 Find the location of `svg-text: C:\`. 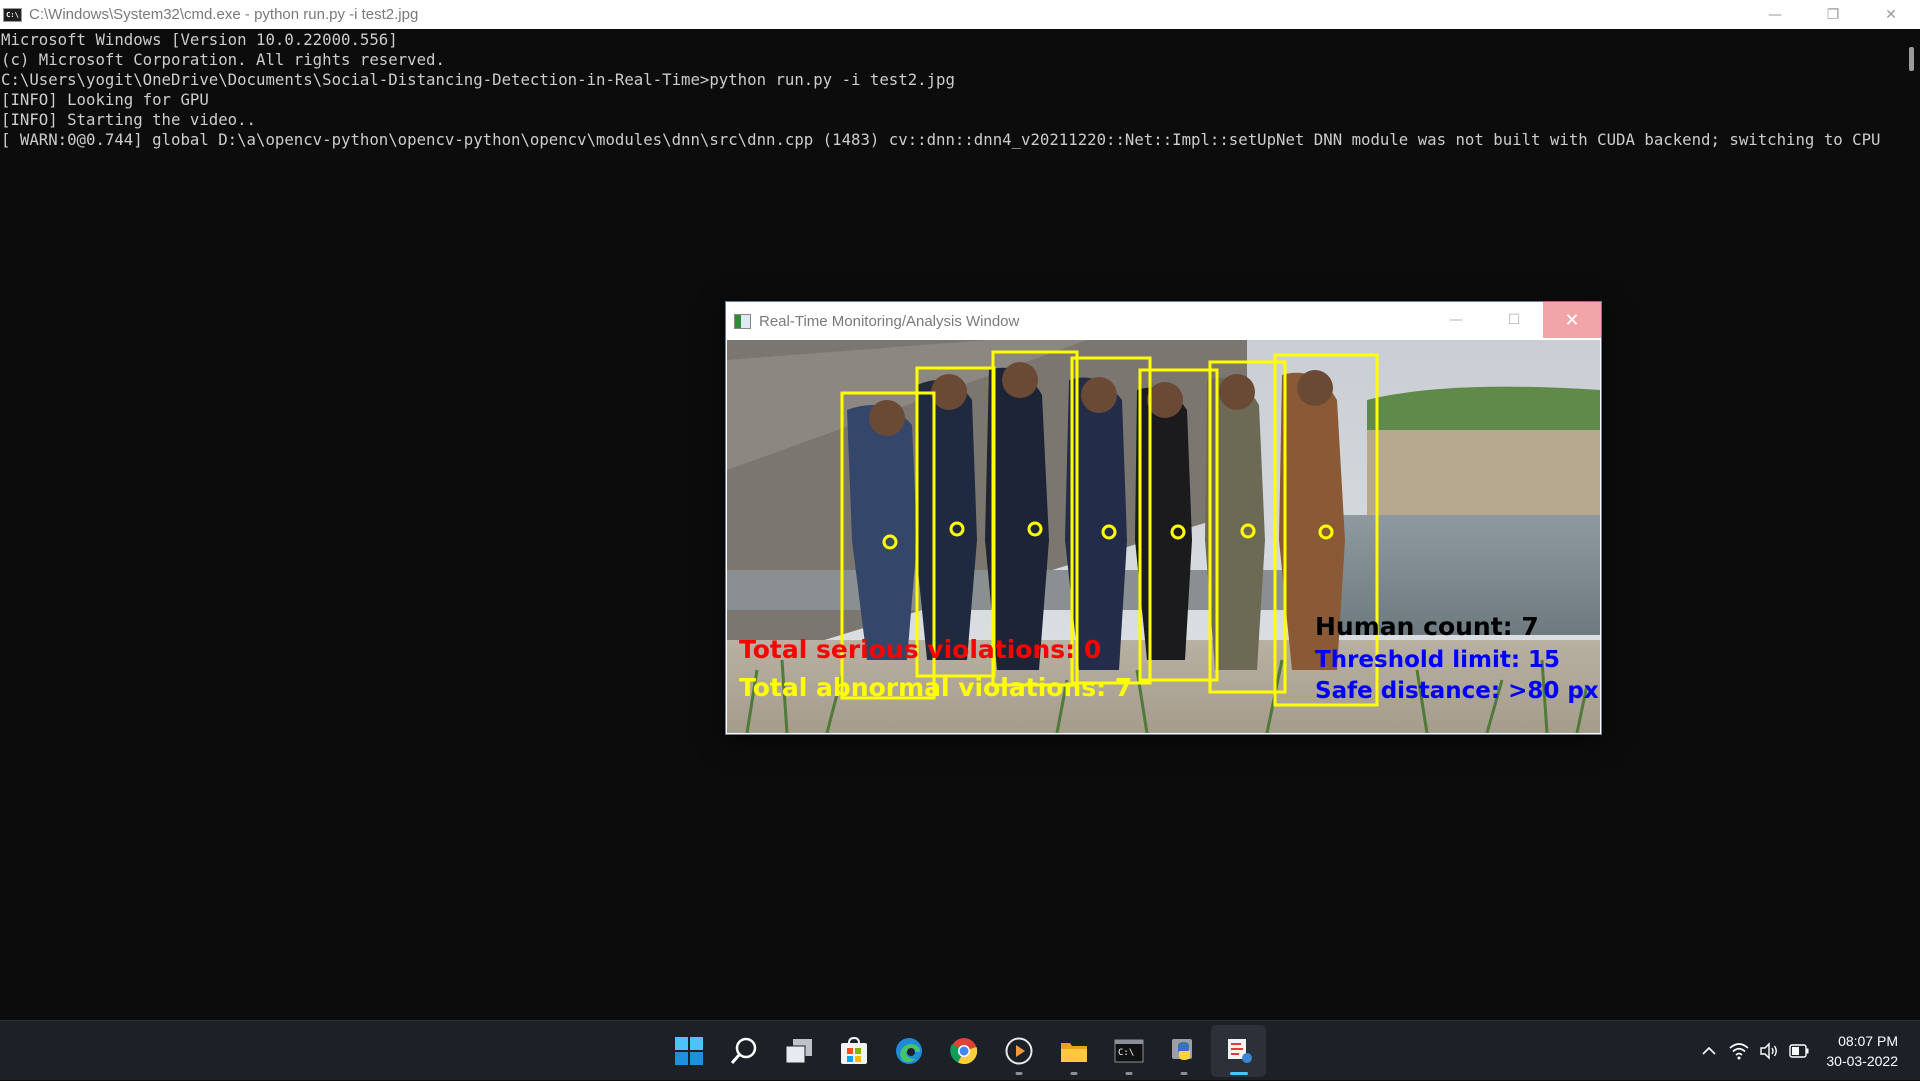

svg-text: C:\ is located at coordinates (1126, 1053).